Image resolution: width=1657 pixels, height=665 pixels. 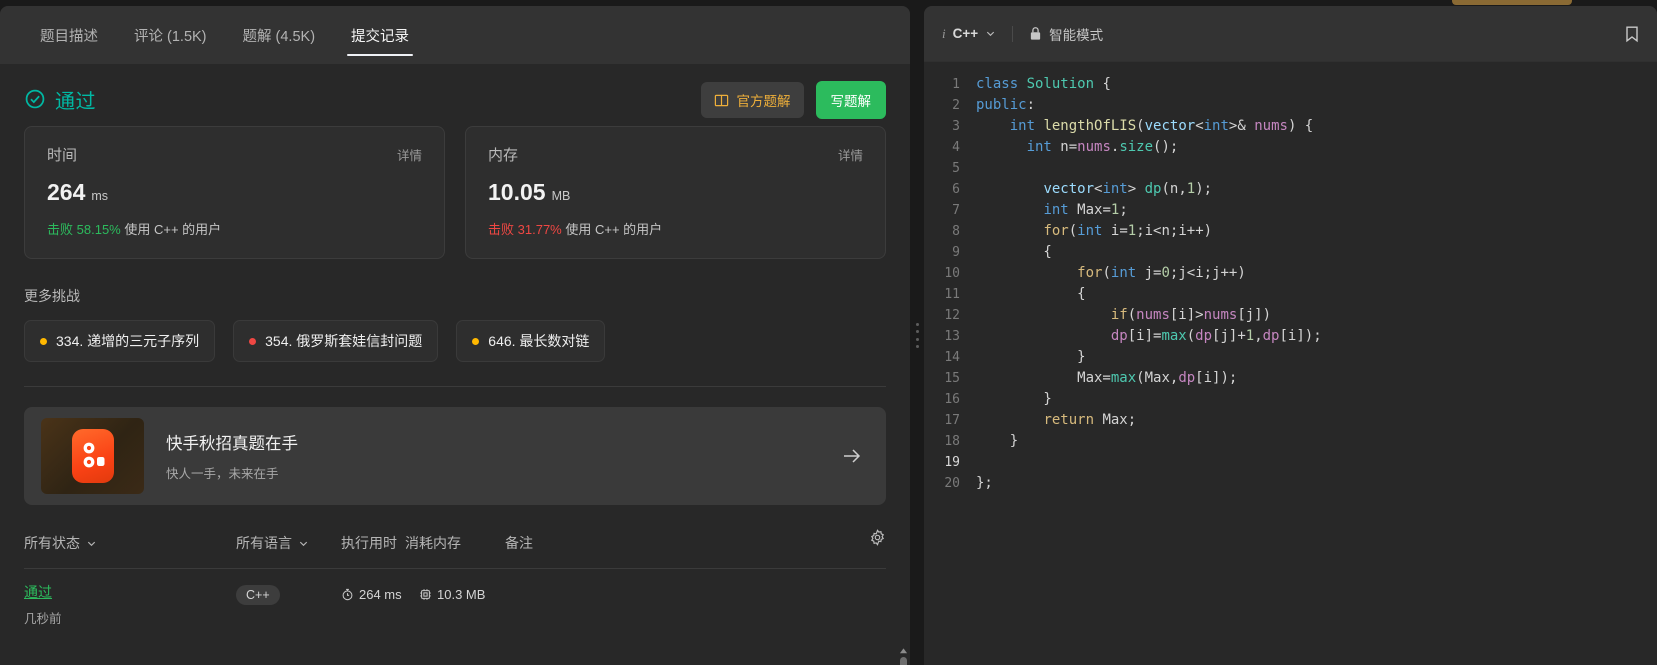 I want to click on runtime-card-title: 时间, so click(x=62, y=155).